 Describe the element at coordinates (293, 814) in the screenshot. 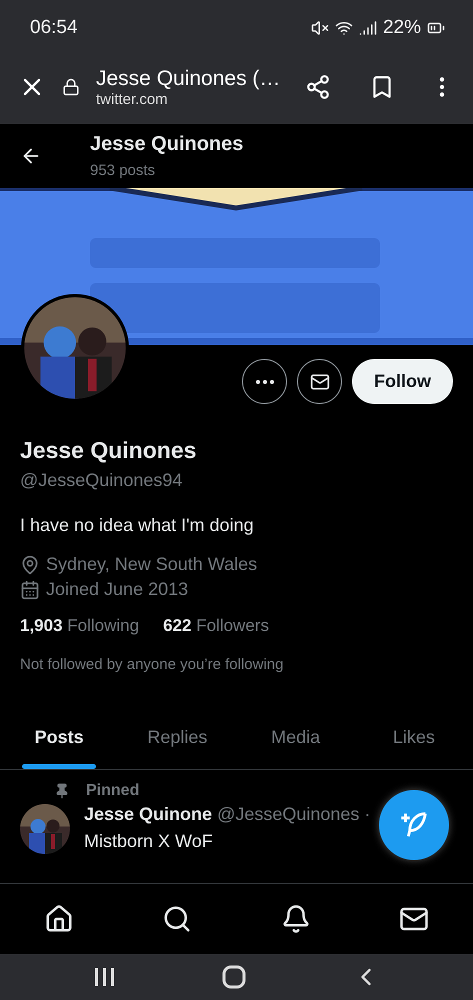

I see `post-handle: @JesseQuinones ·` at that location.